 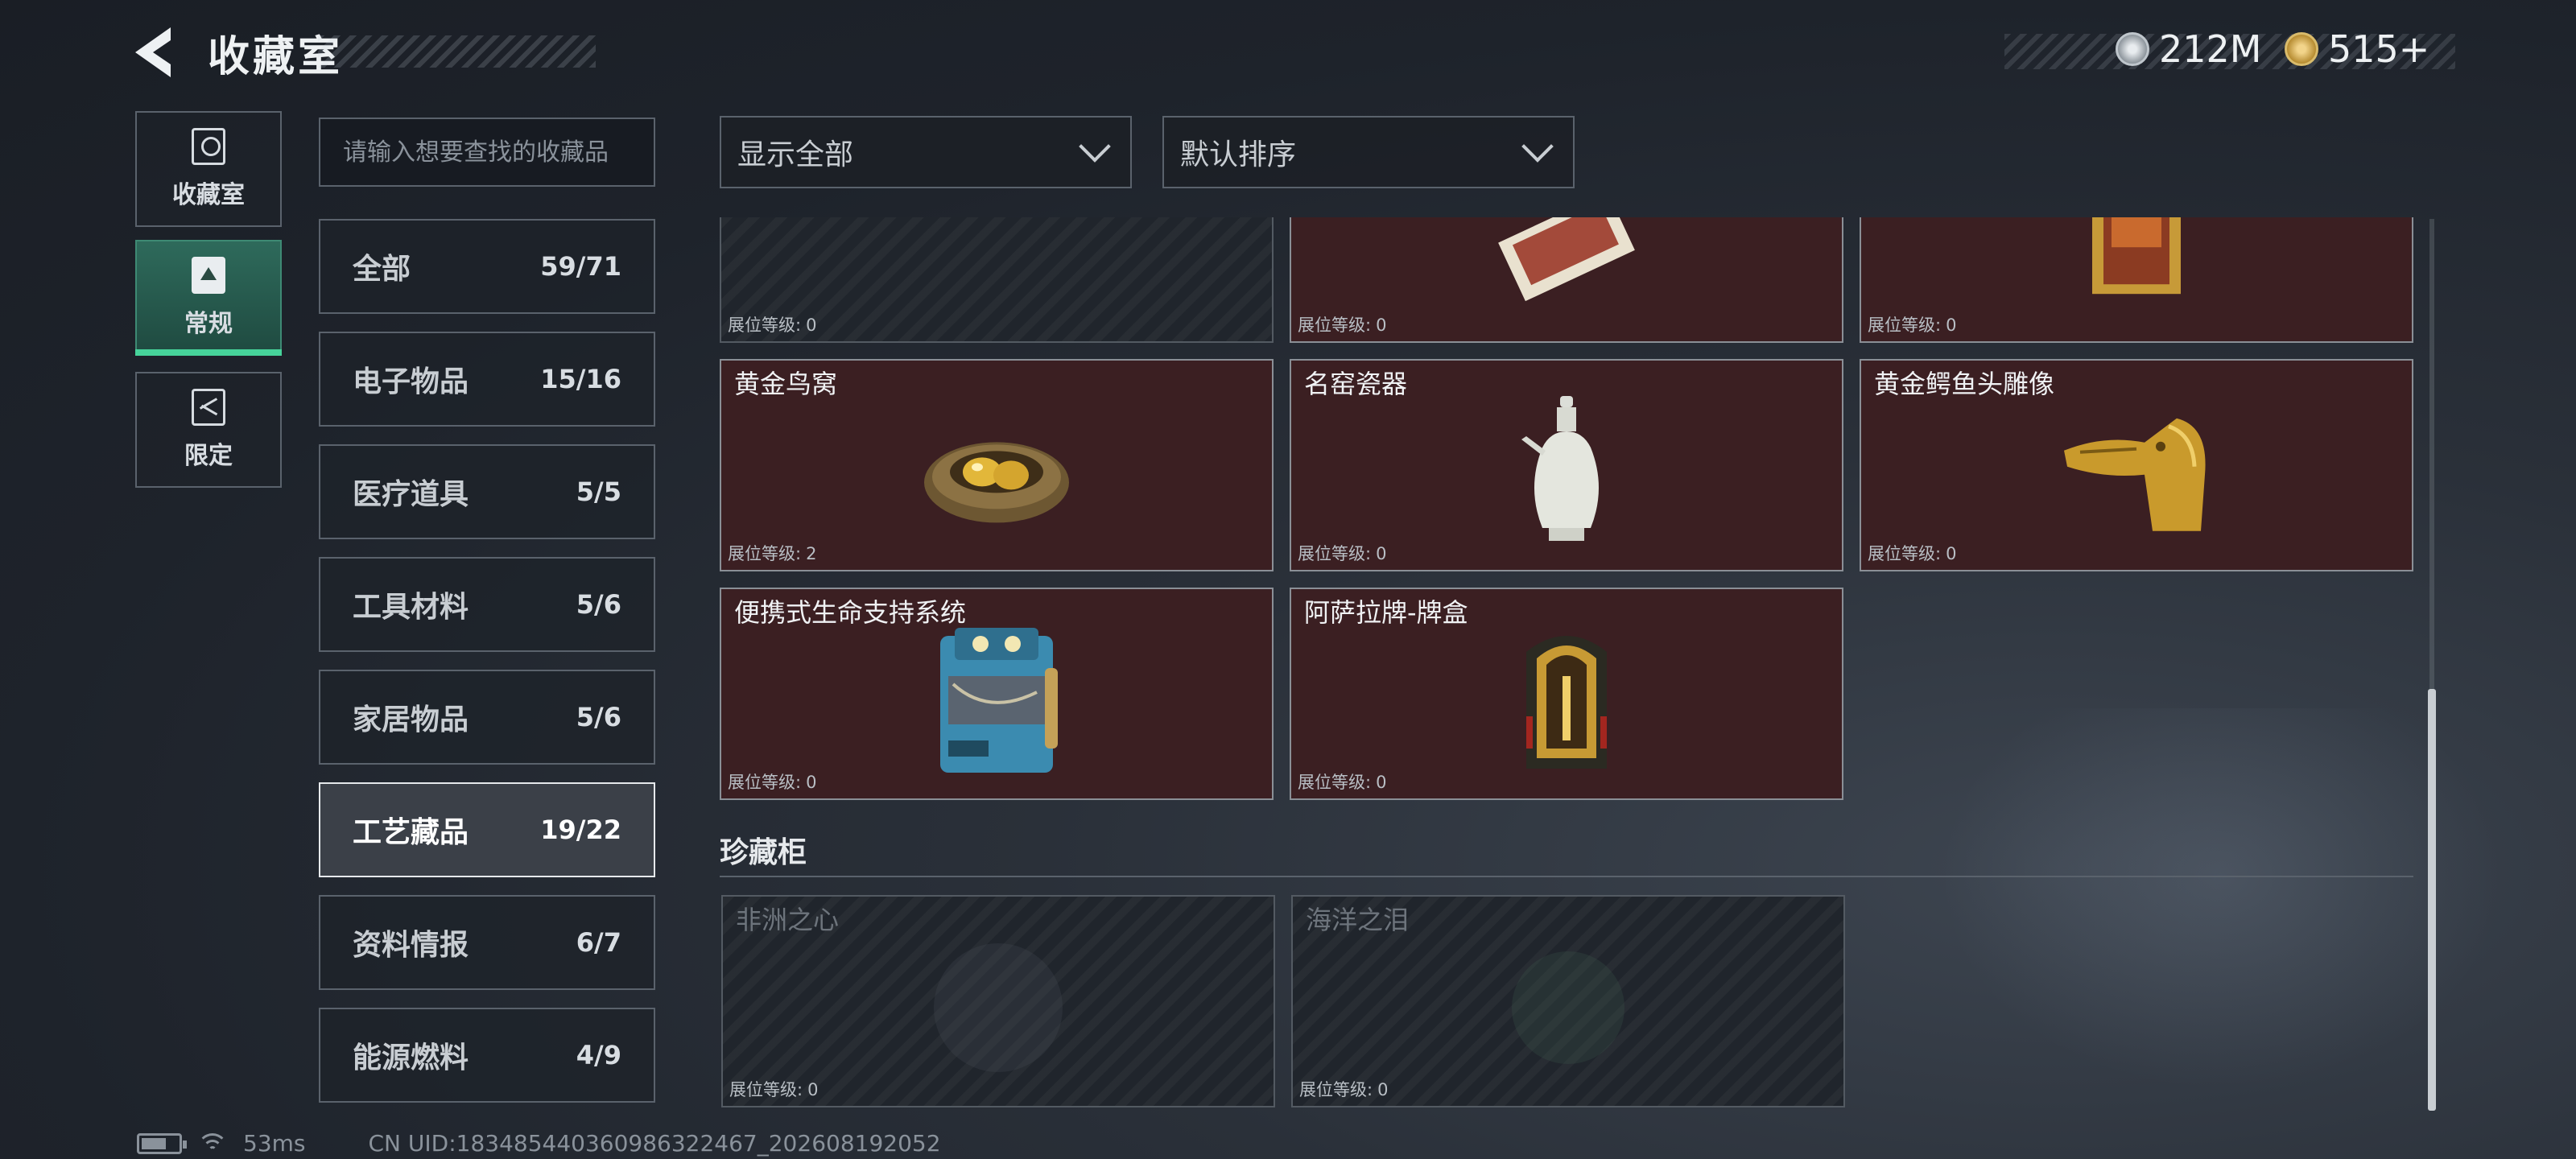 What do you see at coordinates (763, 852) in the screenshot?
I see `section-title: 珍藏柜` at bounding box center [763, 852].